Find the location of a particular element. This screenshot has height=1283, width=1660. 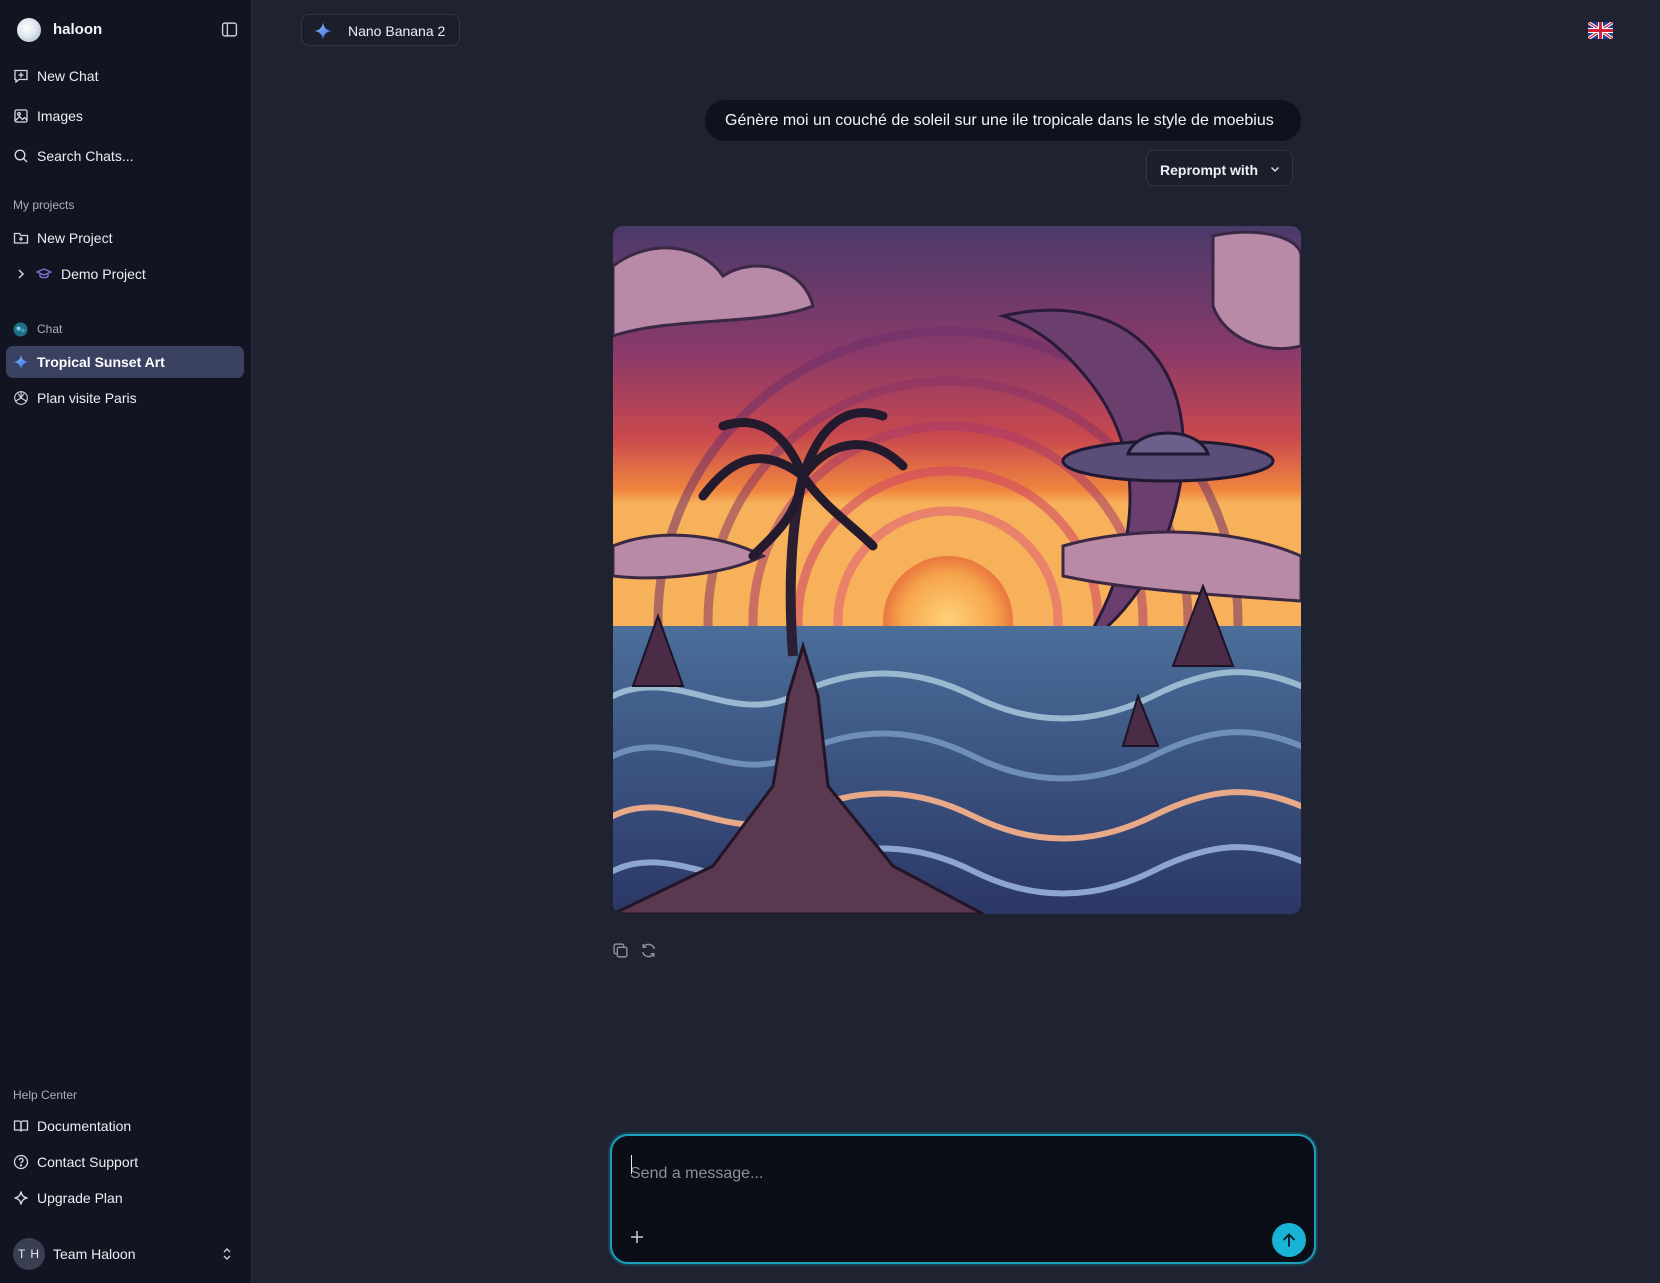

reprompt-with-button: Reprompt with is located at coordinates (1219, 168).